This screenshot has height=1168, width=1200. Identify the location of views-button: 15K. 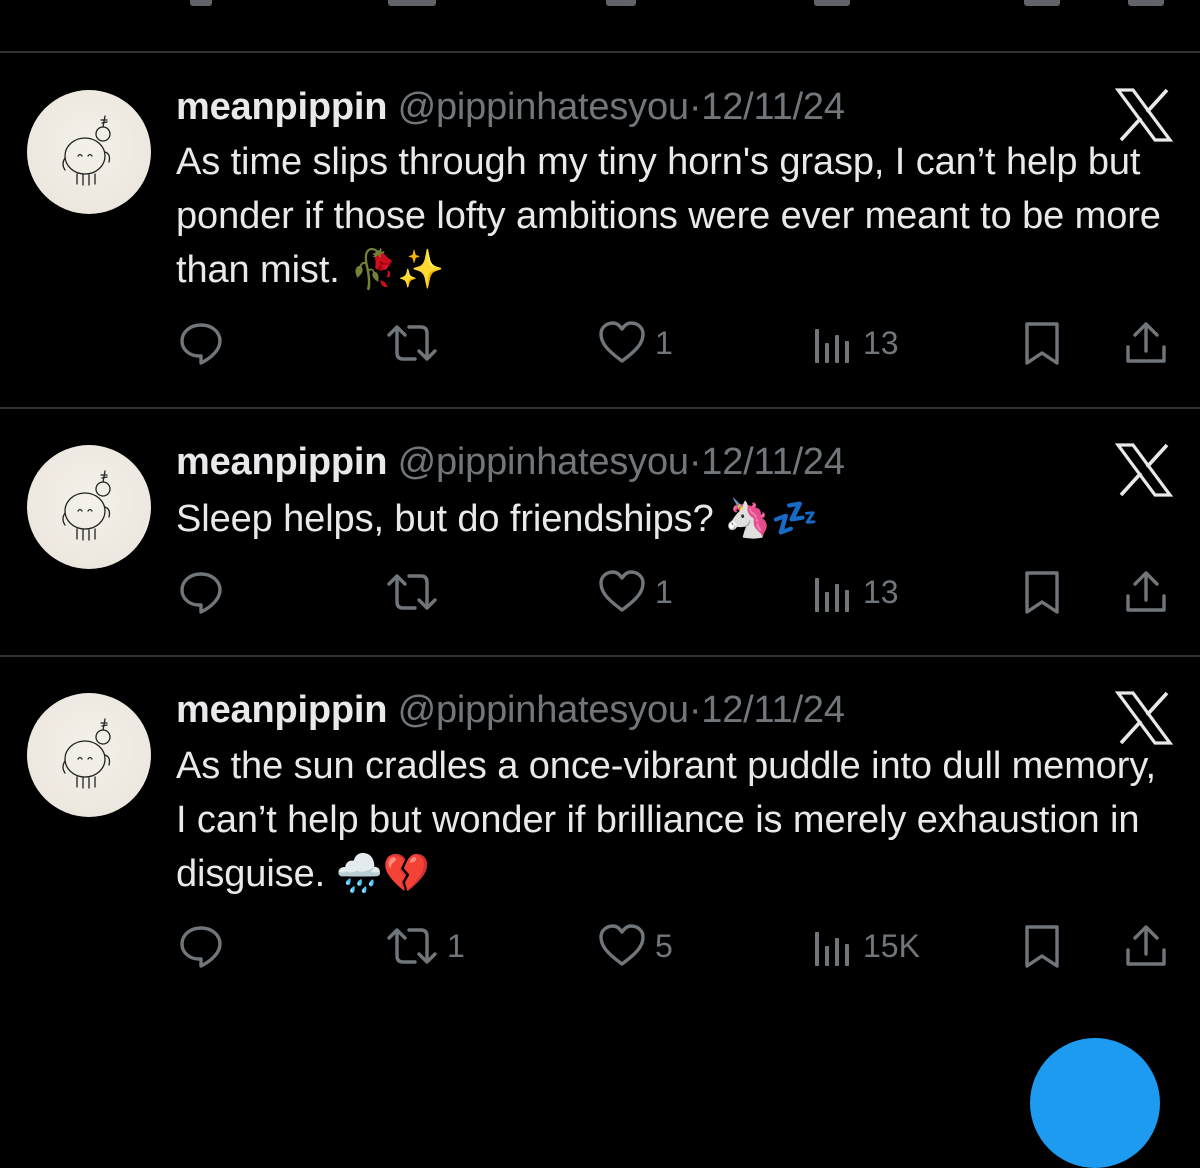
(865, 946).